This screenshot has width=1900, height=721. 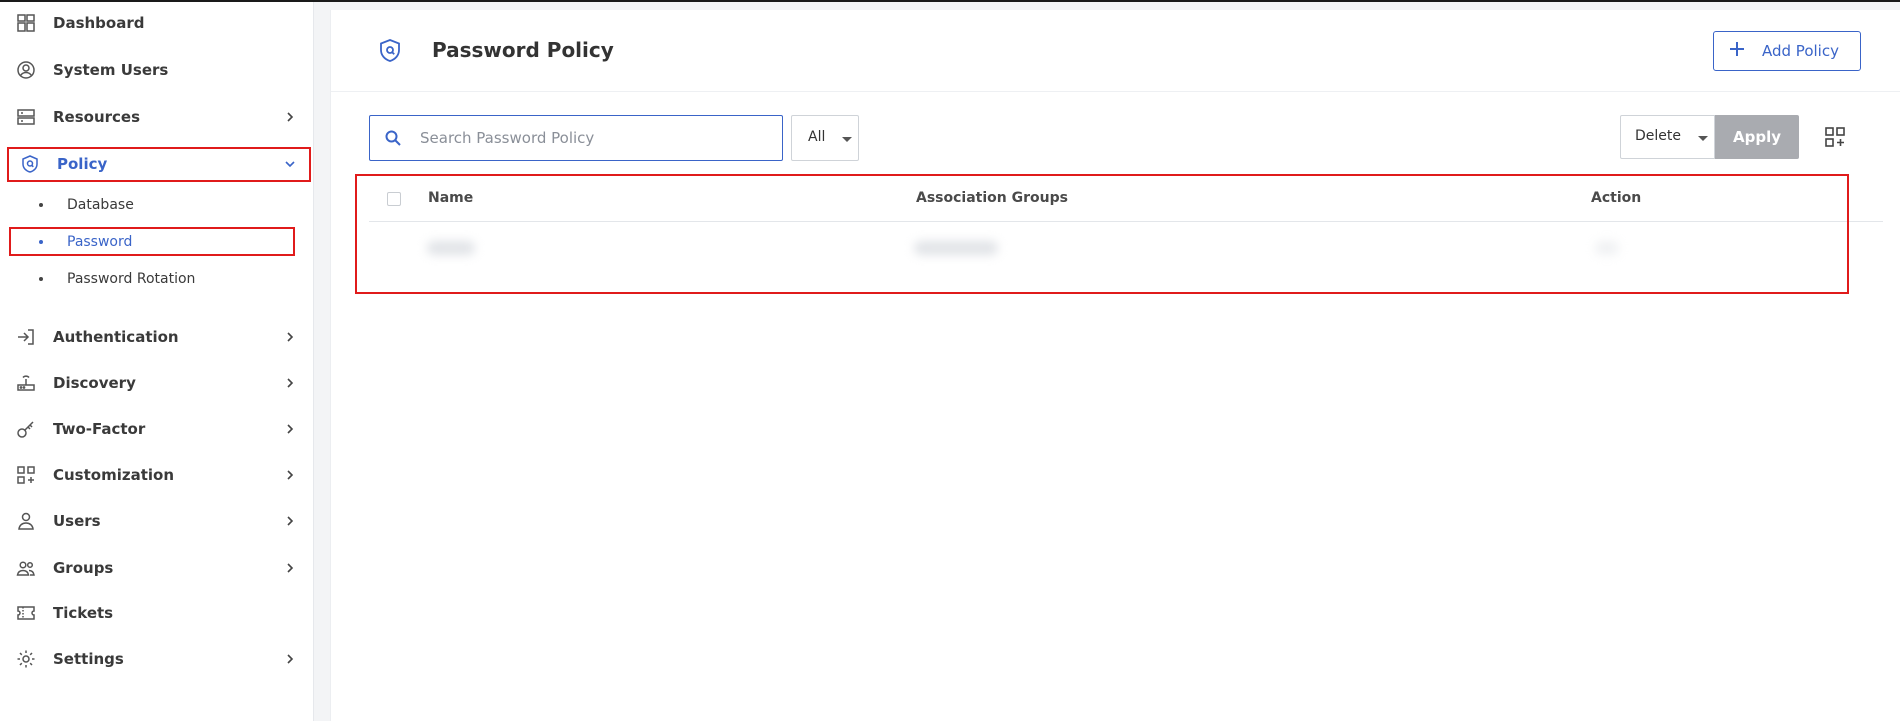 I want to click on sidebar-item-label: Two-Factor, so click(x=99, y=429).